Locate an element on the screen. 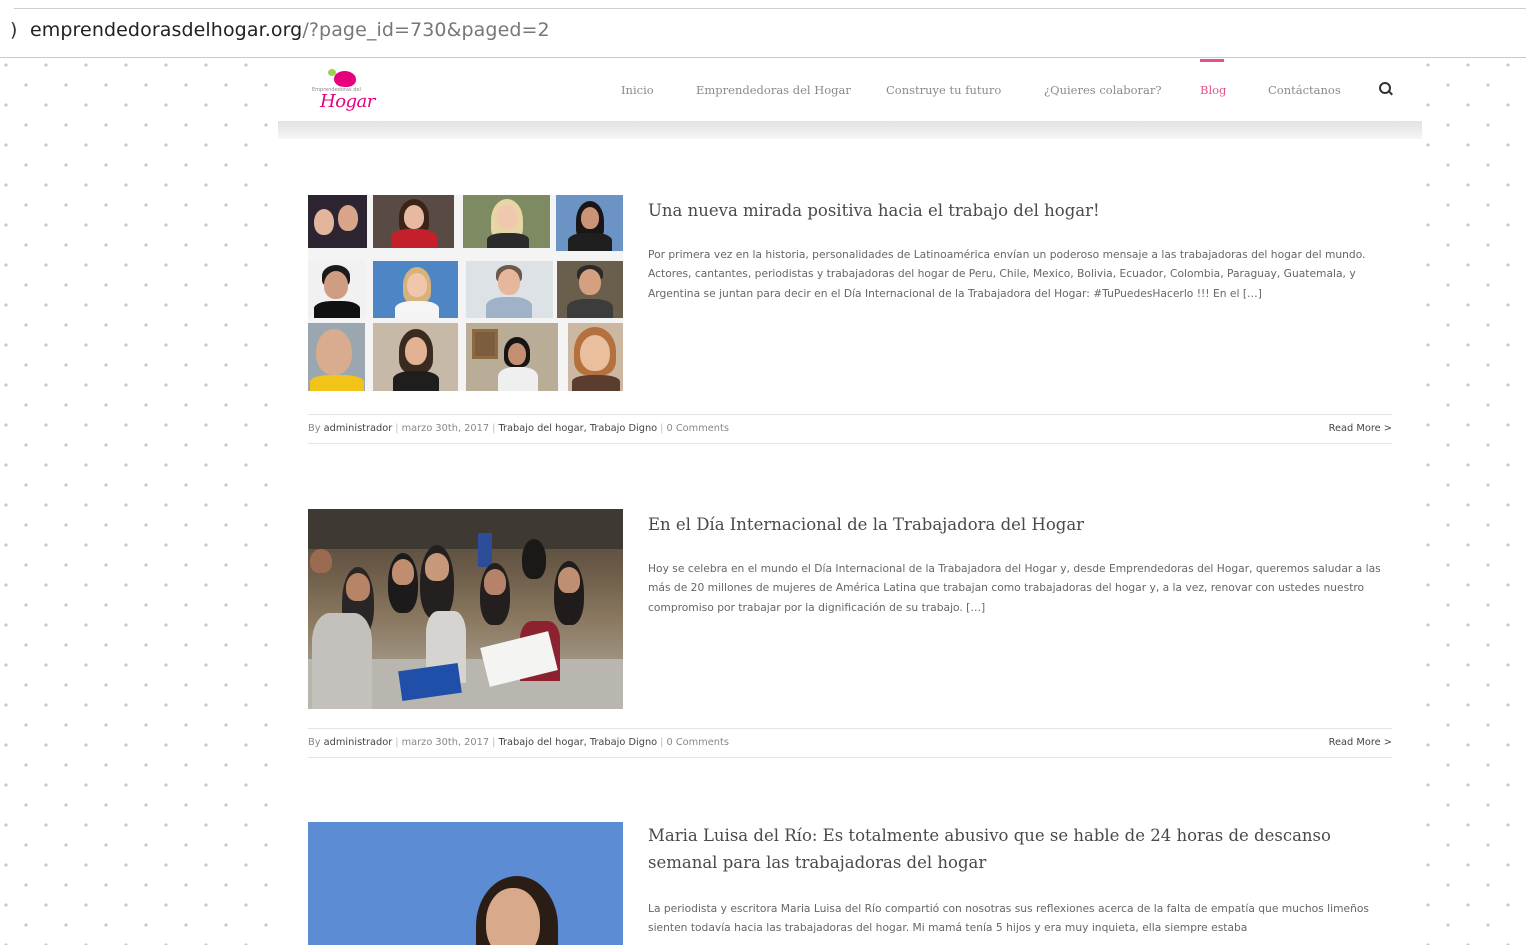 This screenshot has width=1526, height=945. url-host: emprendedorasdelhogar.org is located at coordinates (166, 30).